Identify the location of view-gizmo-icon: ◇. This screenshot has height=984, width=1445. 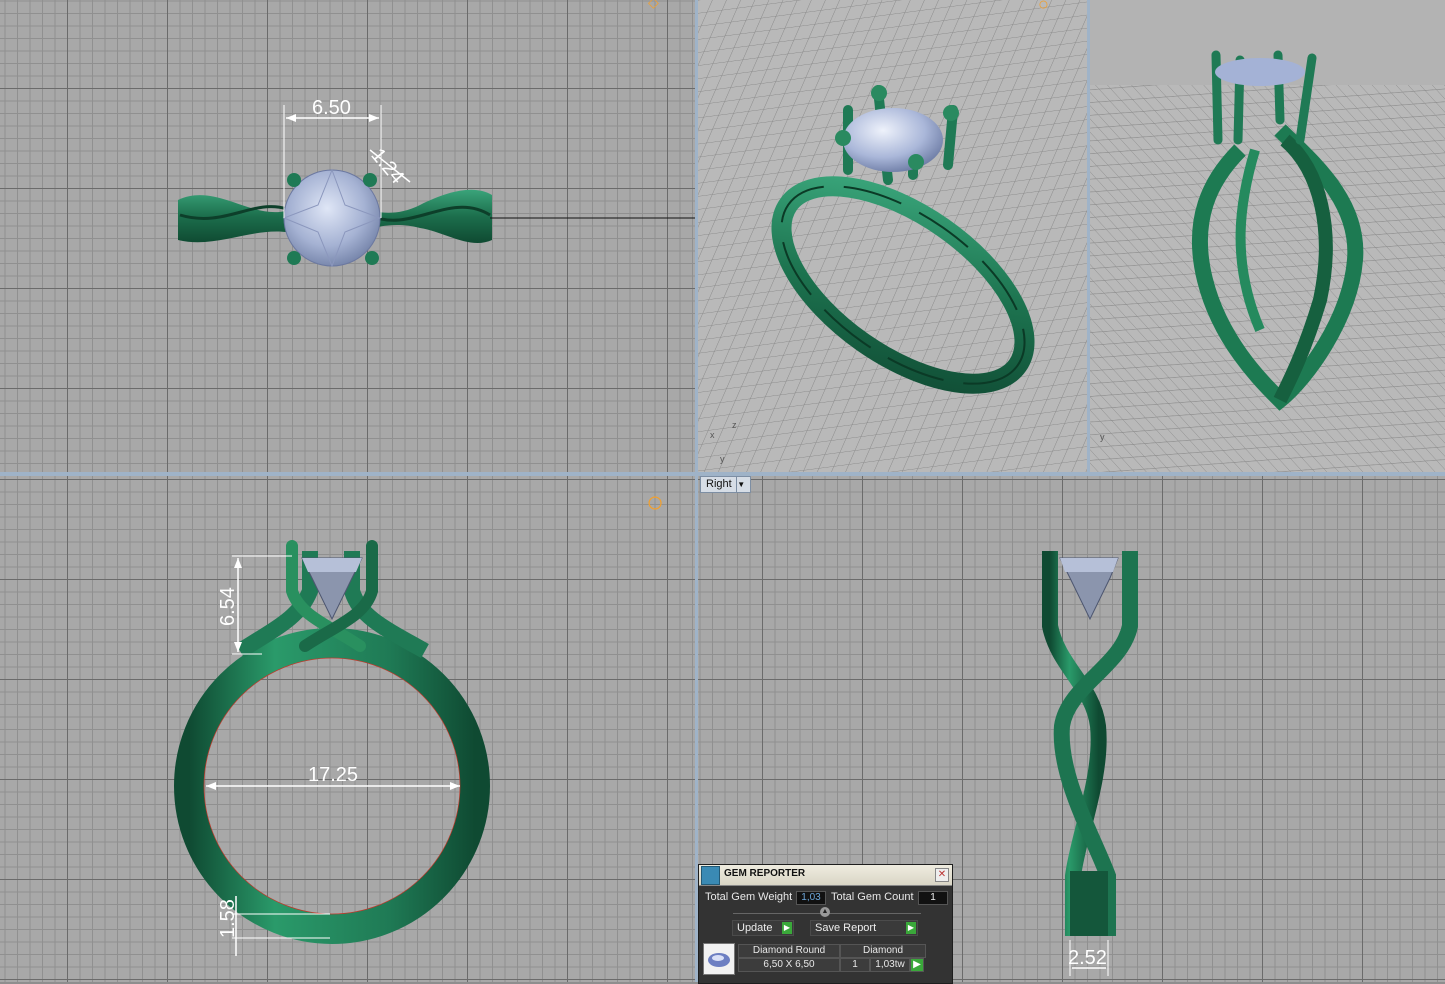
(653, 5).